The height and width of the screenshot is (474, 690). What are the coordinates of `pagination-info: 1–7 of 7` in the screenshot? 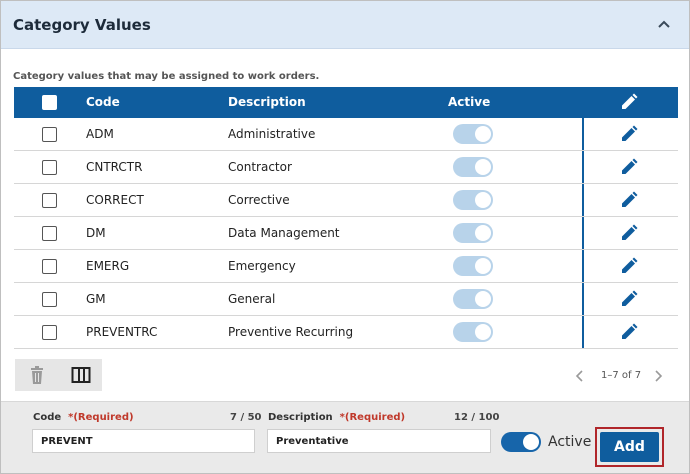 It's located at (621, 375).